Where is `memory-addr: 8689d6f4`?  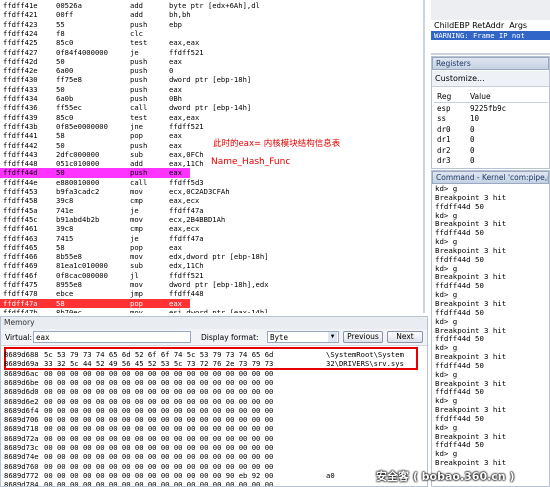
memory-addr: 8689d6f4 is located at coordinates (21, 410).